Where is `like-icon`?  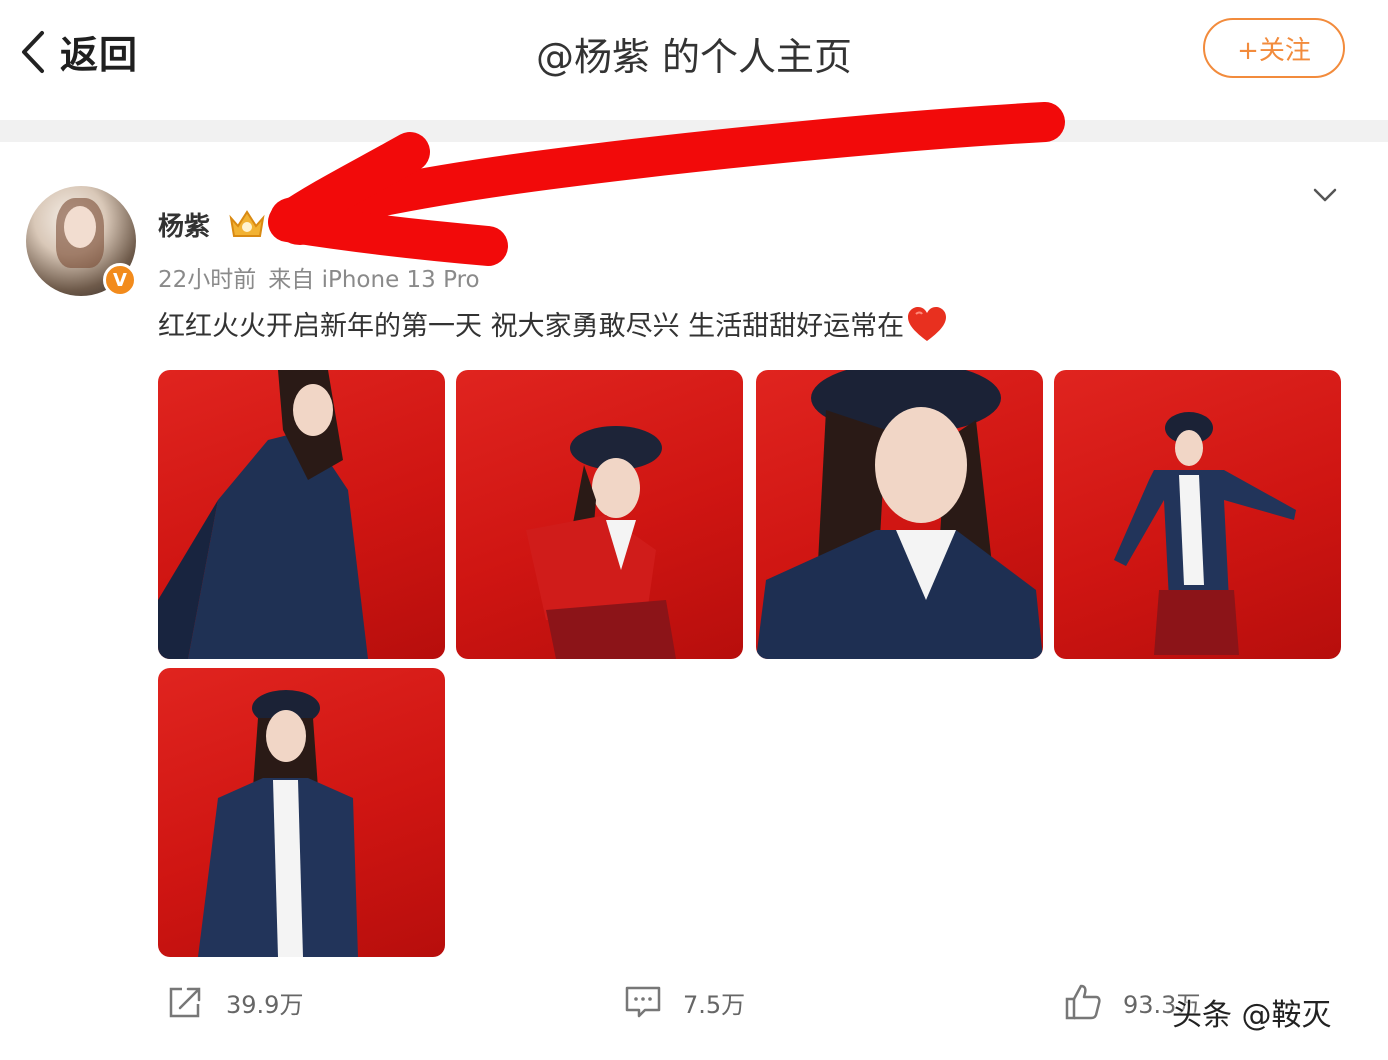
like-icon is located at coordinates (1083, 1002).